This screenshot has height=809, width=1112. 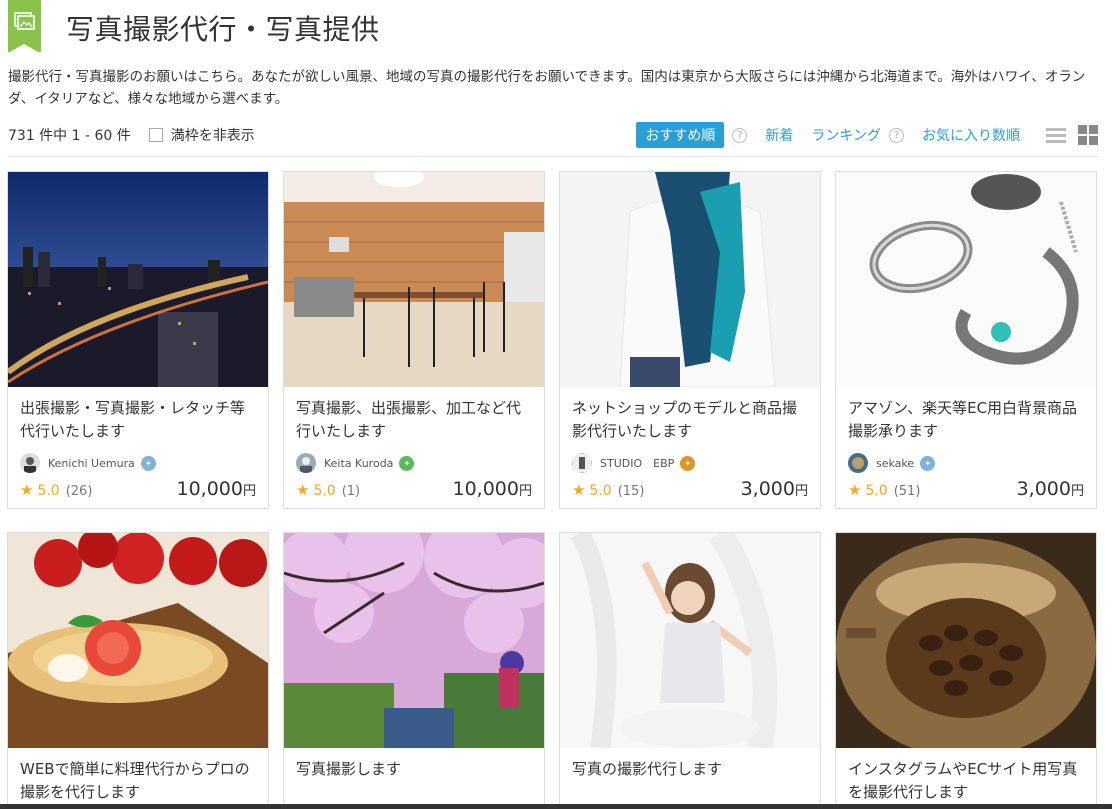 I want to click on service-card: WEBで簡単に料理代行からプロの撮影を代行します, so click(x=138, y=668).